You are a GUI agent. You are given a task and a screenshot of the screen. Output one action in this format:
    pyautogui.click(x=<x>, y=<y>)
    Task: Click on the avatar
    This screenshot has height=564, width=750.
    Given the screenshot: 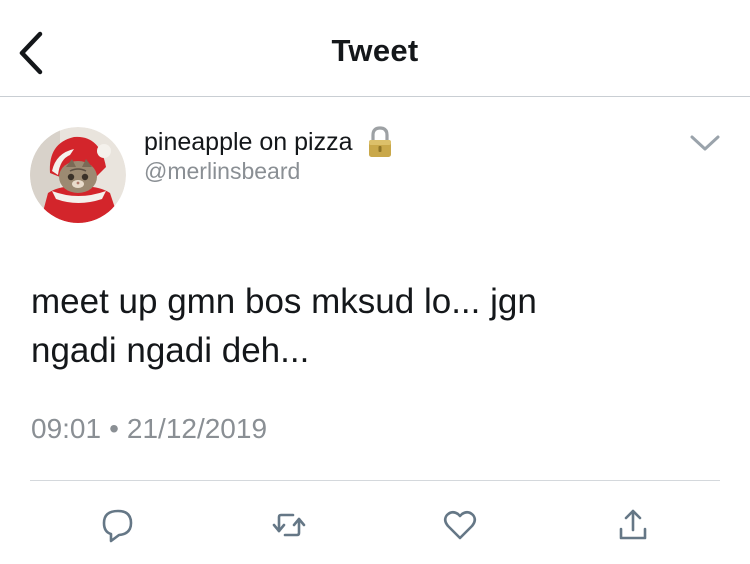 What is the action you would take?
    pyautogui.click(x=78, y=175)
    